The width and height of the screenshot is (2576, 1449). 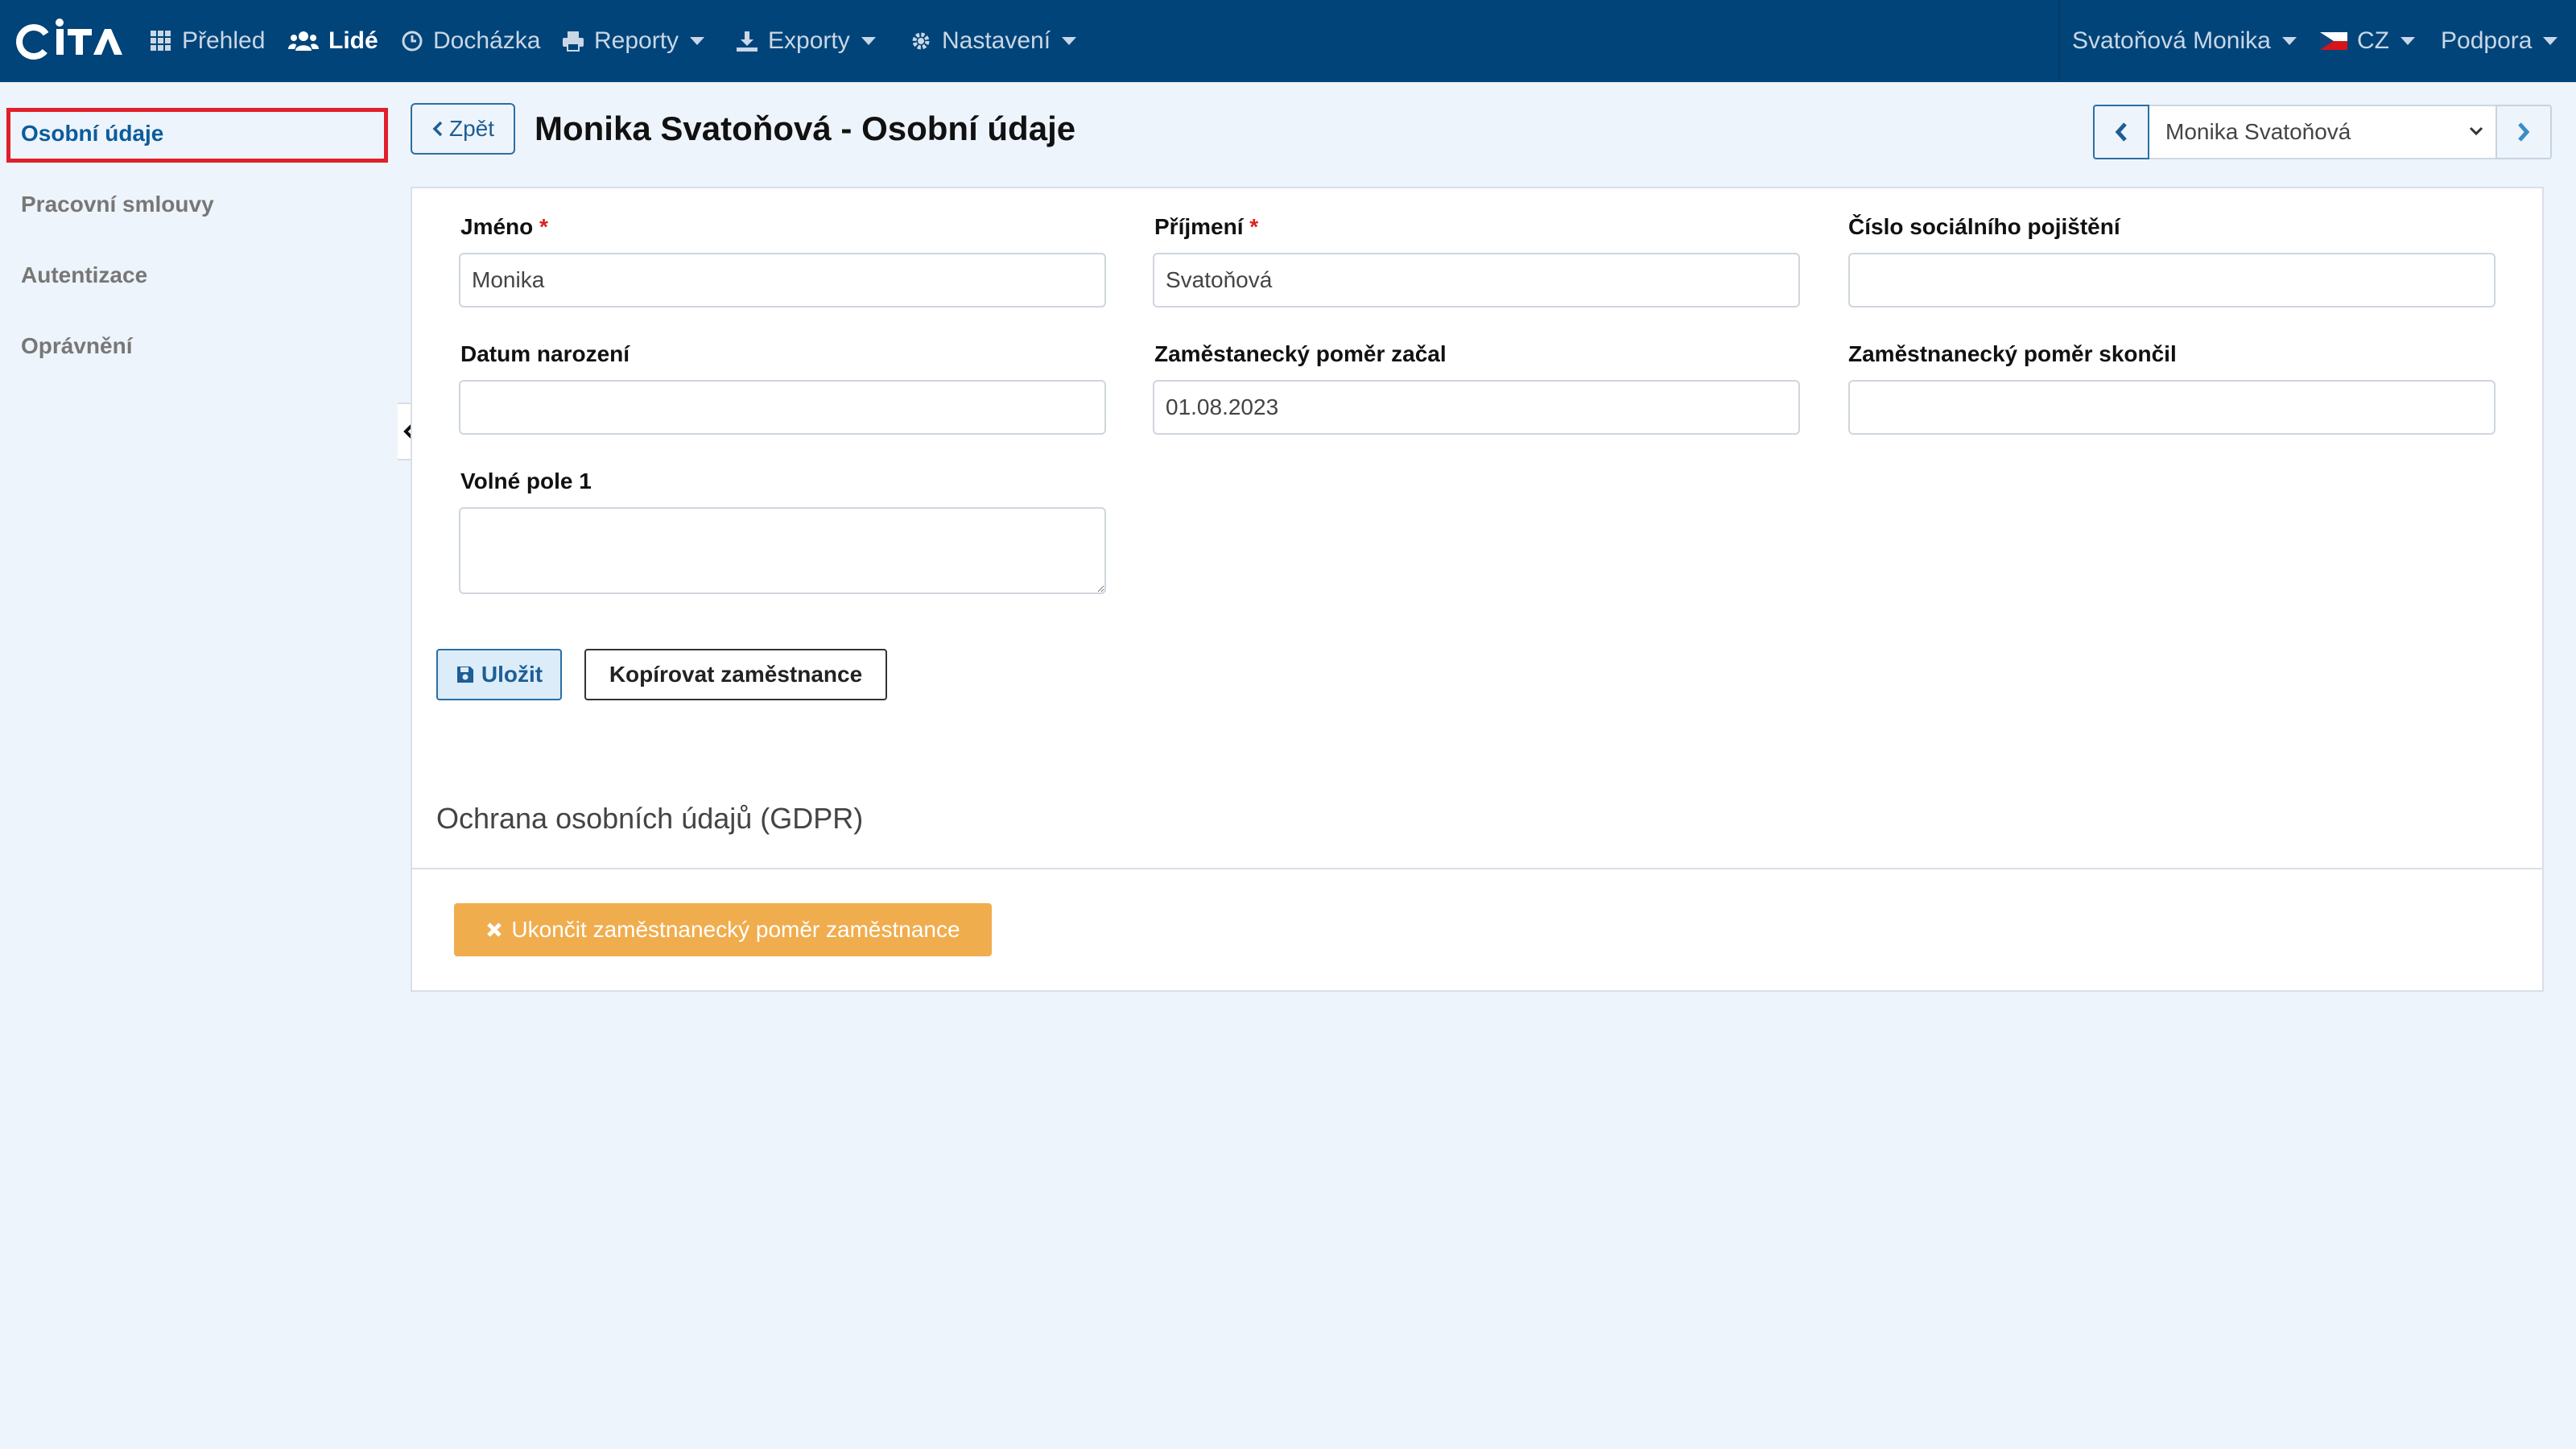 I want to click on nav-prehled-label: Přehled, so click(x=224, y=40).